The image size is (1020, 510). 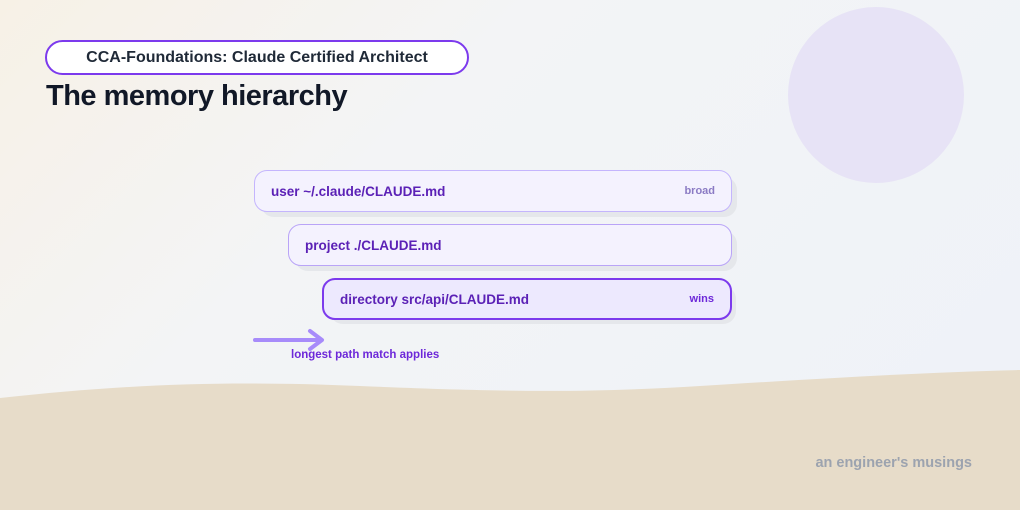 I want to click on layer-user: user ~/.claude/CLAUDE.md broad, so click(x=495, y=193).